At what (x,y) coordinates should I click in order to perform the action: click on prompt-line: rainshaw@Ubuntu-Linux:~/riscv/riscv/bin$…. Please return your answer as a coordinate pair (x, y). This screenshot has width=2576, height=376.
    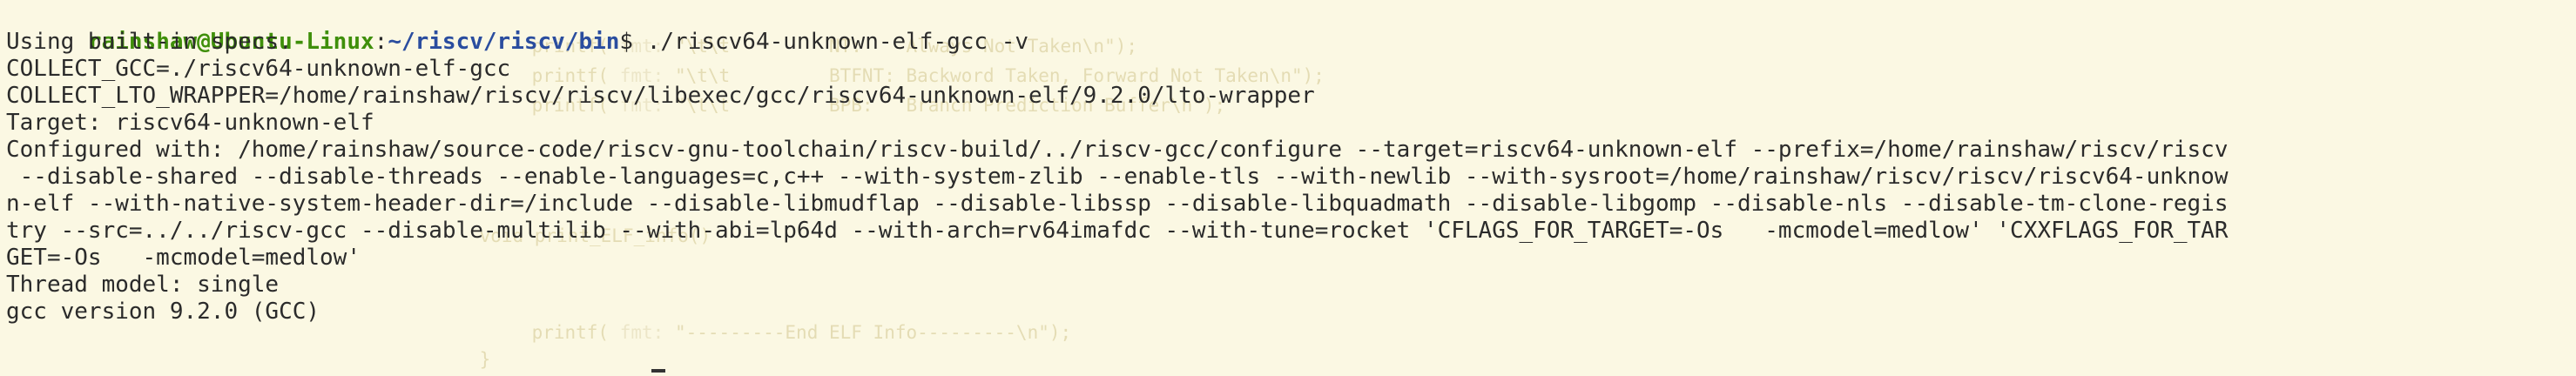
    Looking at the image, I should click on (1117, 29).